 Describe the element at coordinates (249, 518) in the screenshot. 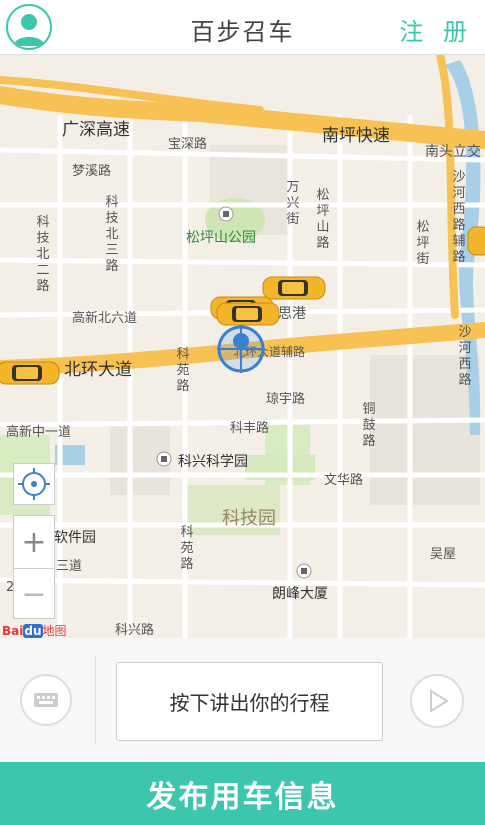

I see `map-label: 科技园` at that location.